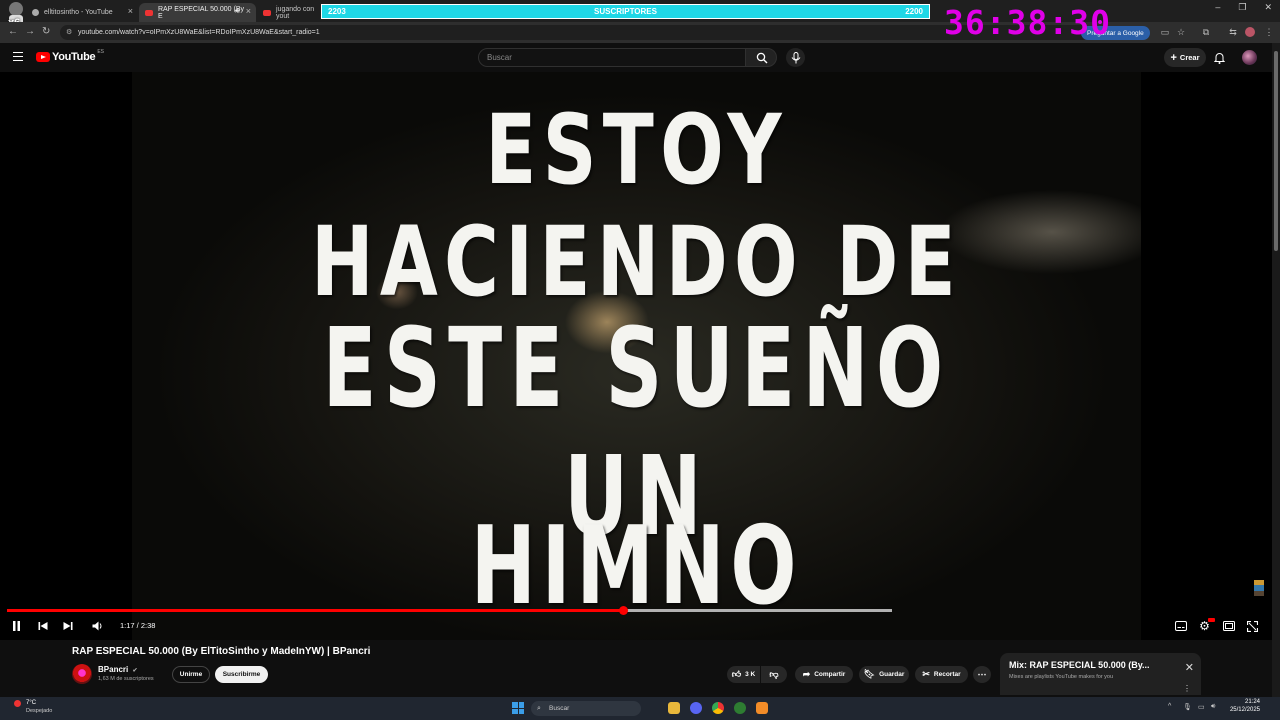  Describe the element at coordinates (295, 12) in the screenshot. I see `tab-title: jugando con yout` at that location.